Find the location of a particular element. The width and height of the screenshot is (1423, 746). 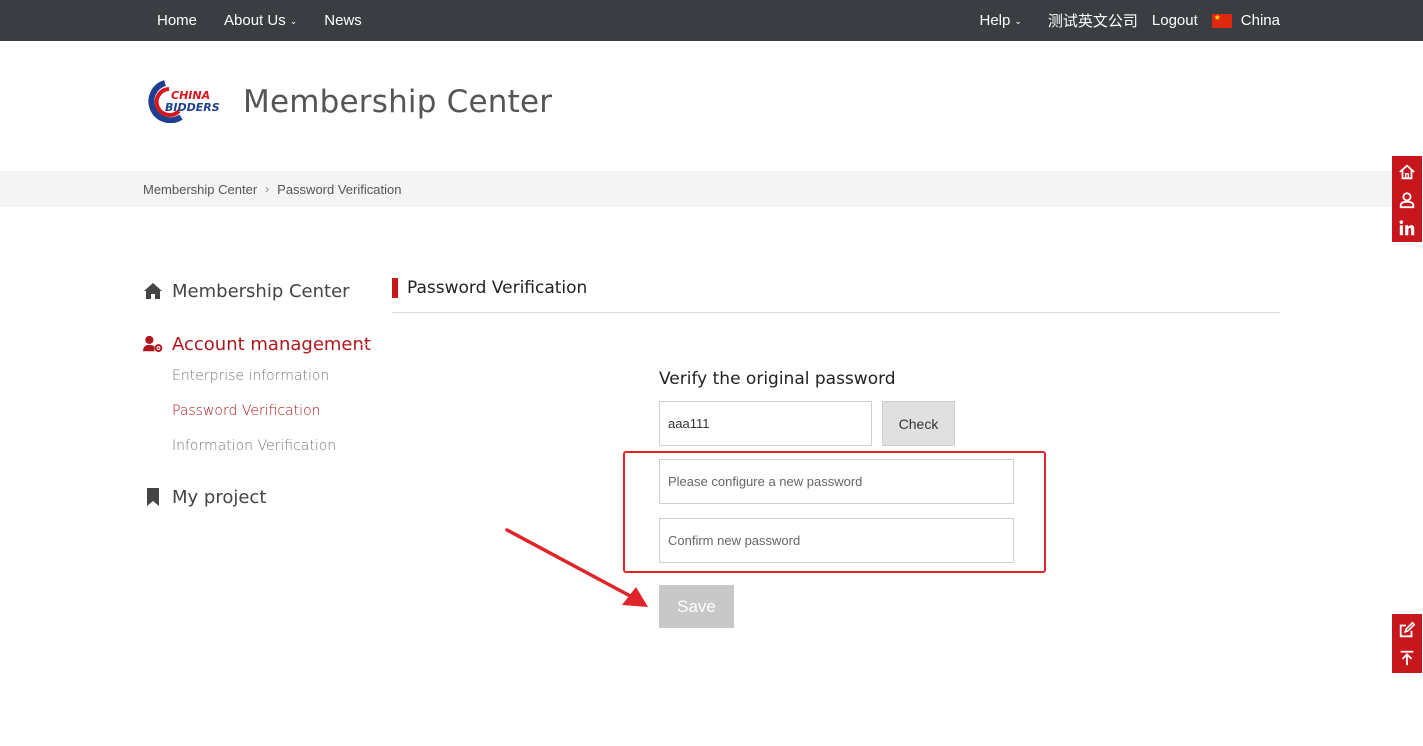

user-settings-icon is located at coordinates (153, 344).